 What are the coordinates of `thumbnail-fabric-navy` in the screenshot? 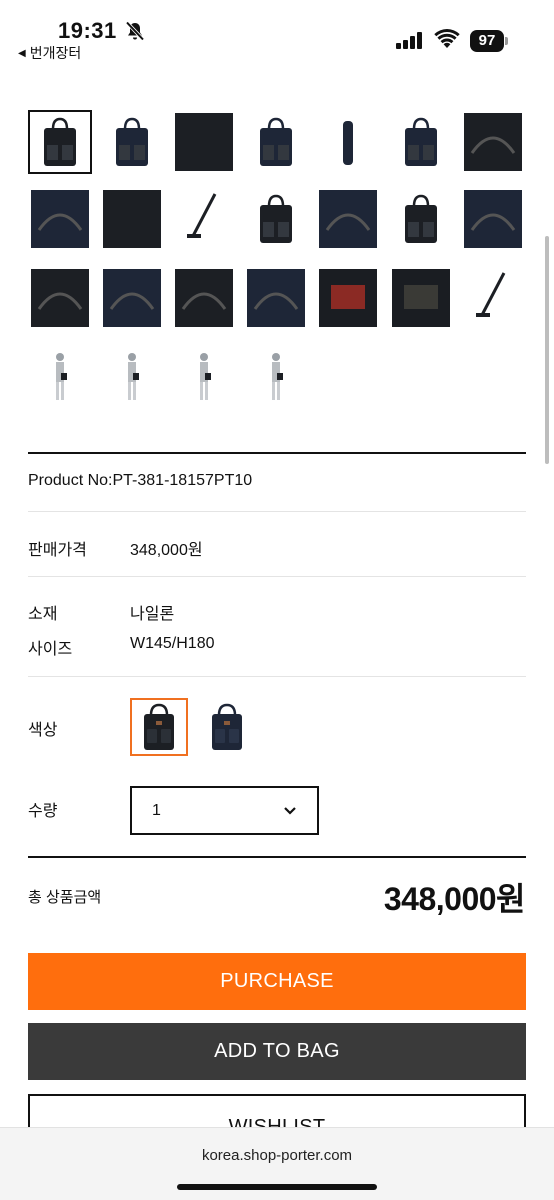 It's located at (132, 219).